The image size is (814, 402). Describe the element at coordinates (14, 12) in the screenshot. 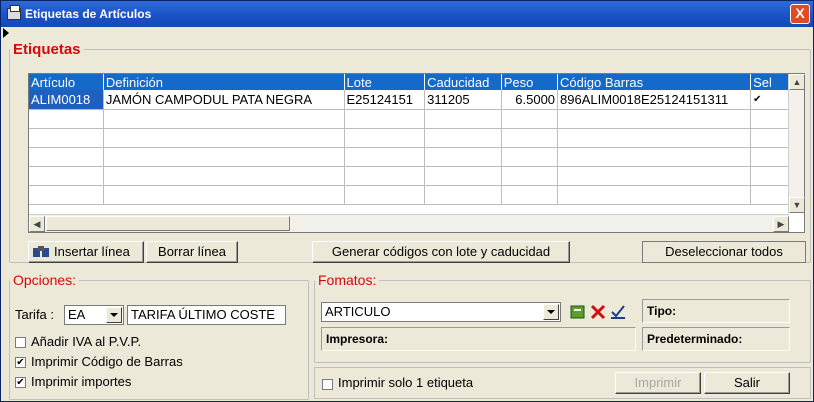

I see `printer-icon` at that location.